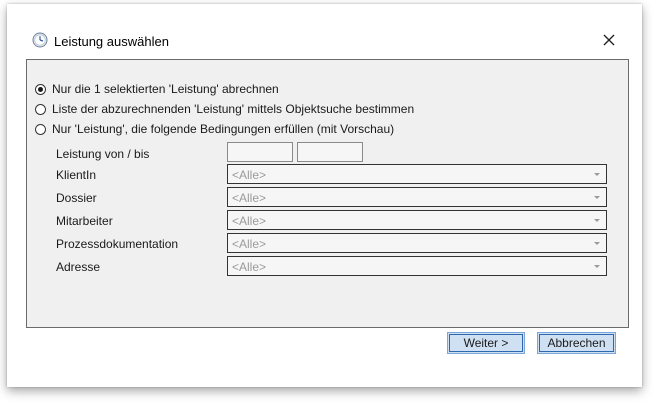  Describe the element at coordinates (324, 29) in the screenshot. I see `title-bar: Leistung auswählen` at that location.